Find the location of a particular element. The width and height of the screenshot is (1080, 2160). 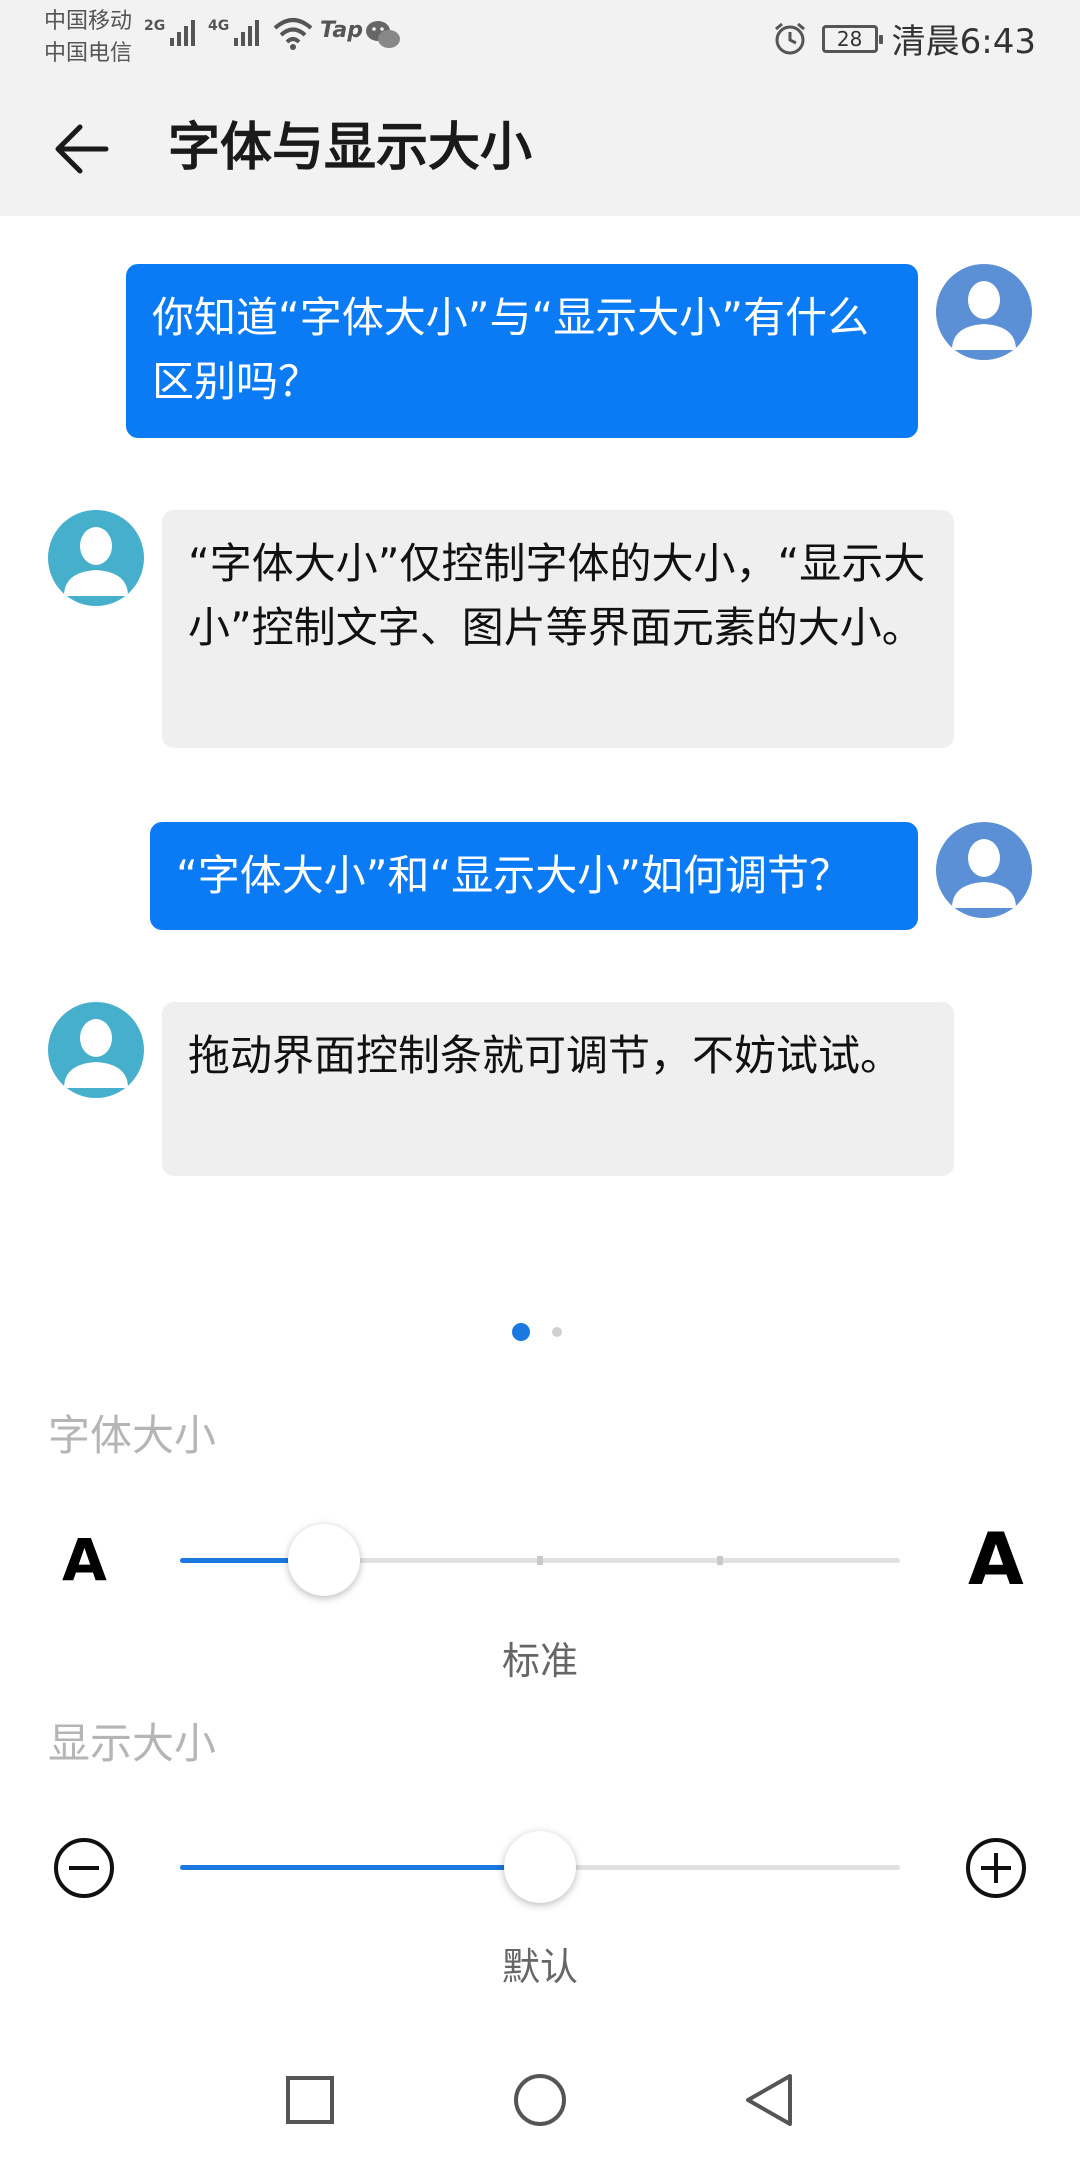

chat-bubble-user-1: 你知道“字体大小”与“显示大小”有什么区别吗？ is located at coordinates (522, 351).